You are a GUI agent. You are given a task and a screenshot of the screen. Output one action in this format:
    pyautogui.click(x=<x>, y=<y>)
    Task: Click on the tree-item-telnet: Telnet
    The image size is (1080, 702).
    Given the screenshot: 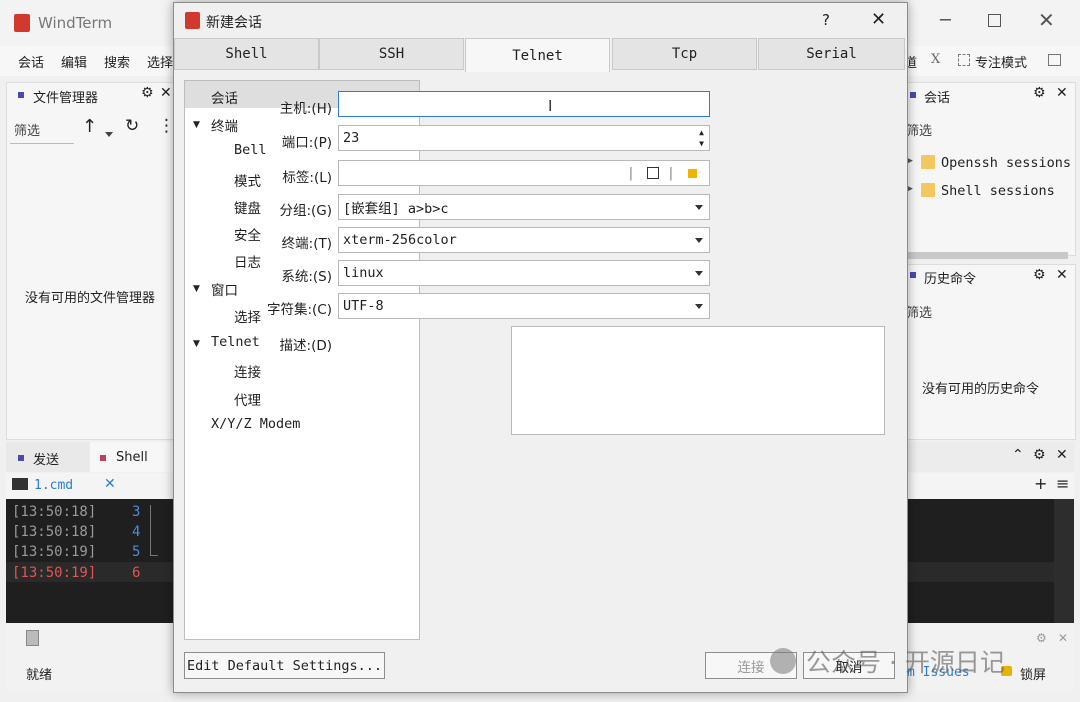 What is the action you would take?
    pyautogui.click(x=235, y=342)
    